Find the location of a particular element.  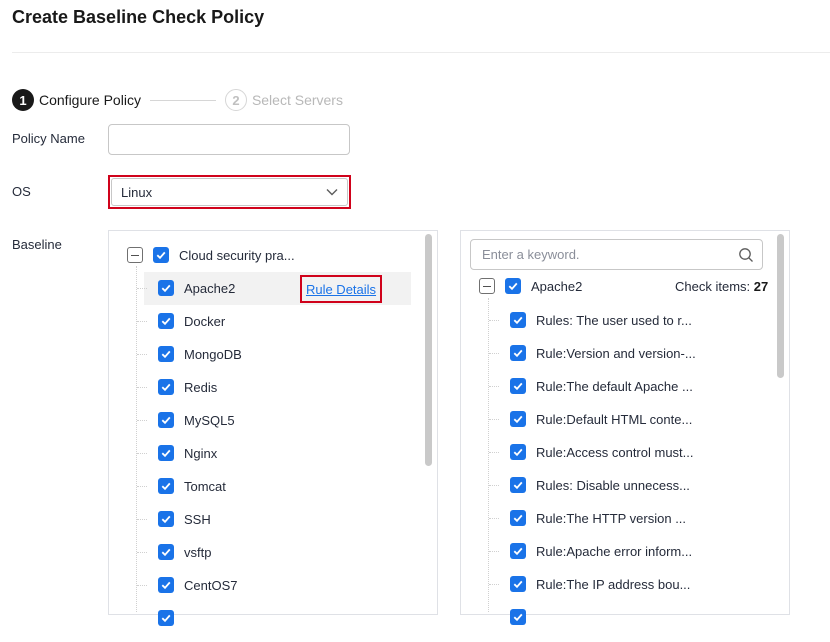

baseline-label: Baseline is located at coordinates (37, 244).